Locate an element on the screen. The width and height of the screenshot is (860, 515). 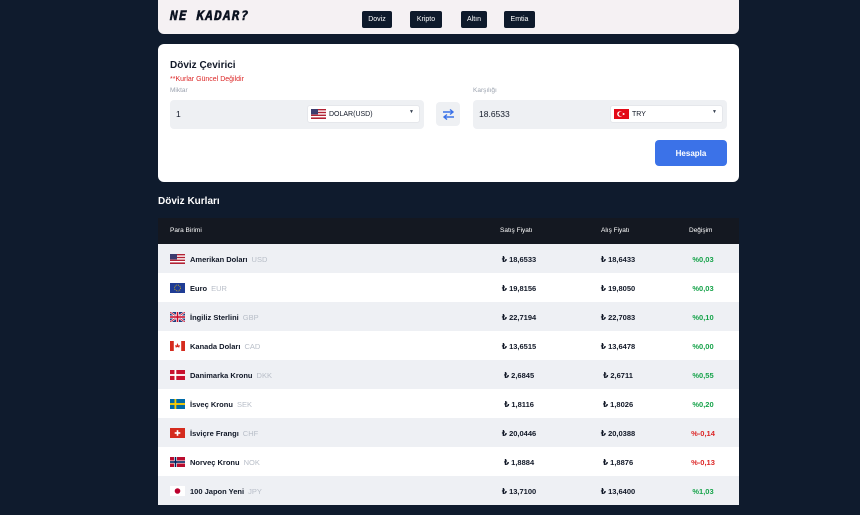
table-row: İsveç Kronu SEK ₺ 1,8116 ₺ 1,8026 %0,20 is located at coordinates (448, 403).